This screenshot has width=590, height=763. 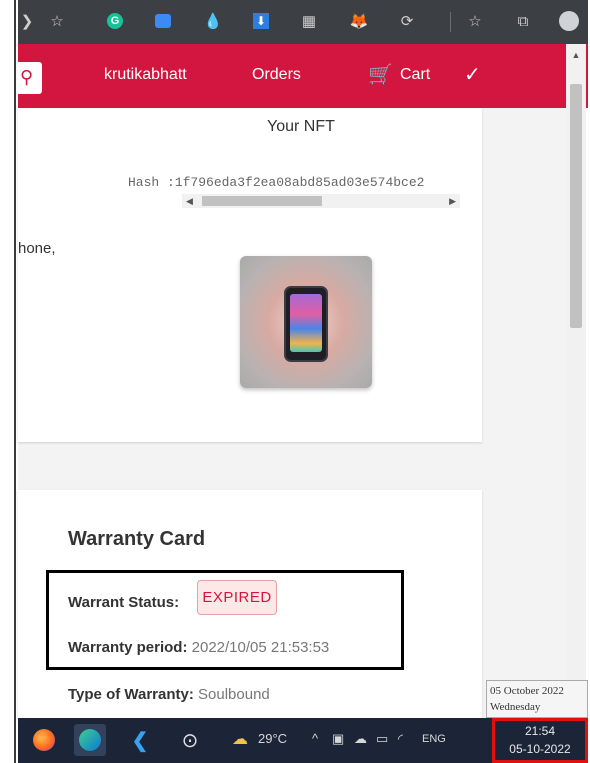 What do you see at coordinates (115, 21) in the screenshot?
I see `grammarly-extension-icon: G` at bounding box center [115, 21].